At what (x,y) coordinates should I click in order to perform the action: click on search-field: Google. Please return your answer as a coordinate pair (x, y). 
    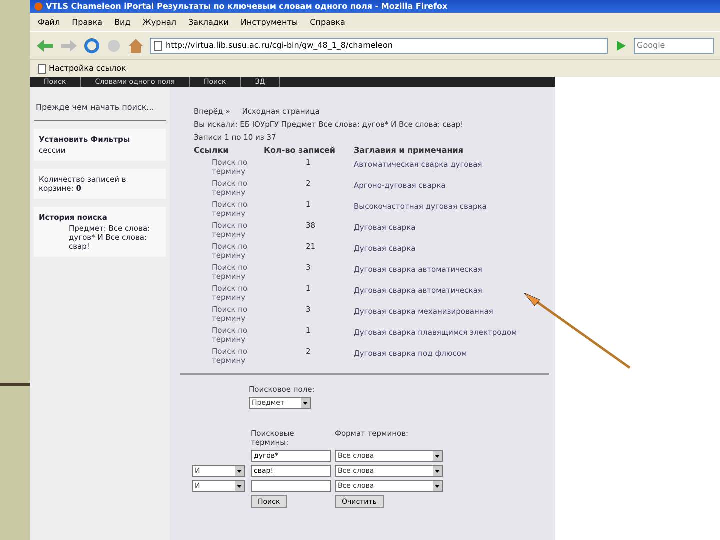
    Looking at the image, I should click on (674, 46).